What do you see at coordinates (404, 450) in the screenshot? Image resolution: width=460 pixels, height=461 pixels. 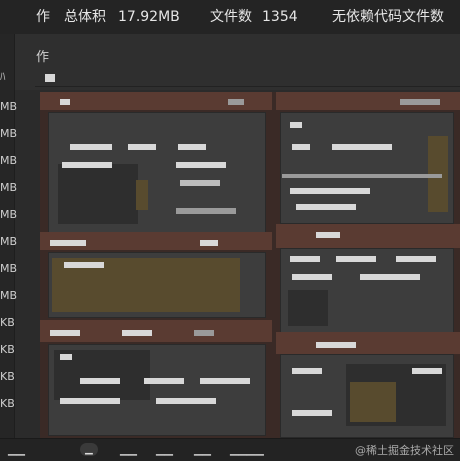 I see `watermark: @稀土掘金技术社区` at bounding box center [404, 450].